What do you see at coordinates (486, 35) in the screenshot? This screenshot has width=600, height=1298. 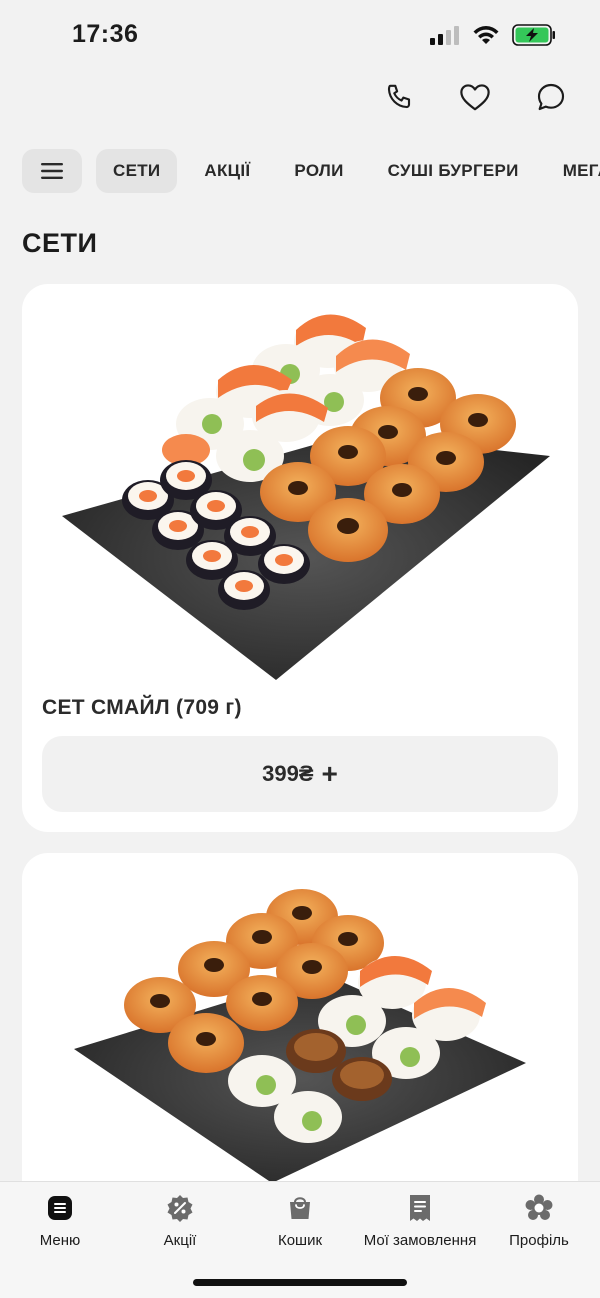 I see `wifi-icon` at bounding box center [486, 35].